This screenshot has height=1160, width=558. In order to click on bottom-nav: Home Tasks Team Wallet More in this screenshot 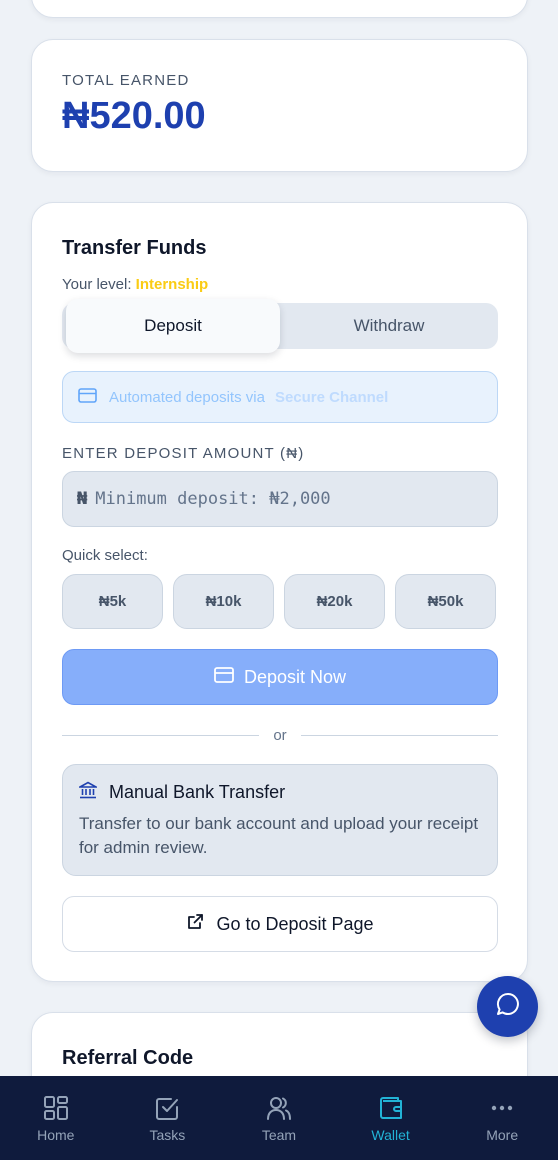, I will do `click(279, 1118)`.